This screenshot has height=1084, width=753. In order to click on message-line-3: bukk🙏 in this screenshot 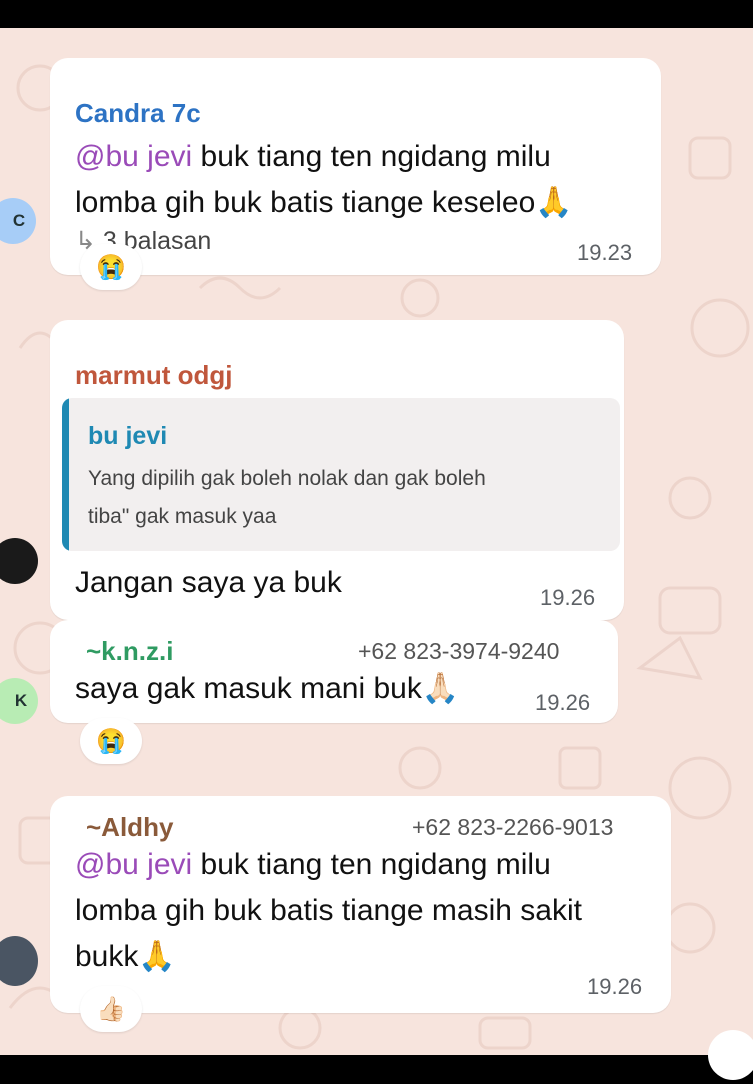, I will do `click(125, 957)`.